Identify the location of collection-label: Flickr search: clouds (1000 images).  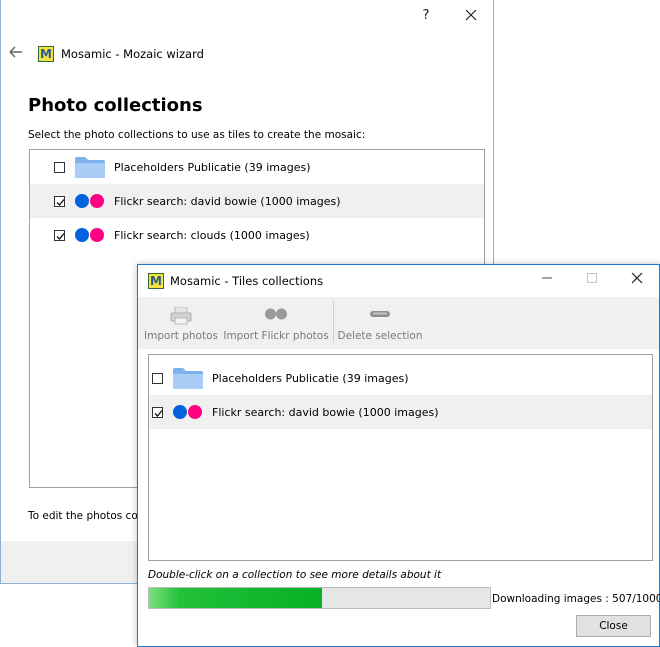
(212, 235).